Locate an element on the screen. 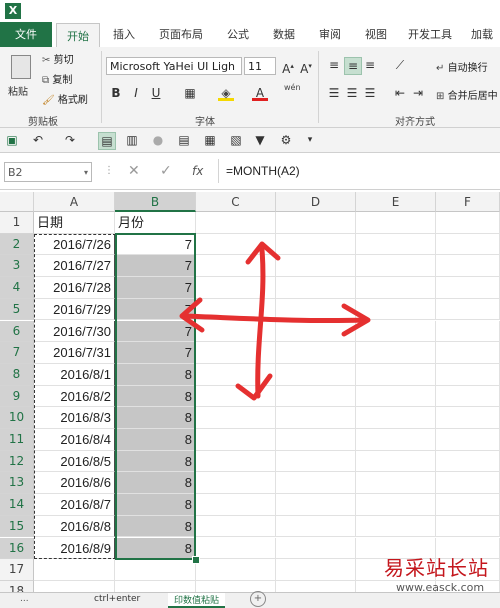 Image resolution: width=500 pixels, height=608 pixels. down-arrowhead is located at coordinates (254, 387).